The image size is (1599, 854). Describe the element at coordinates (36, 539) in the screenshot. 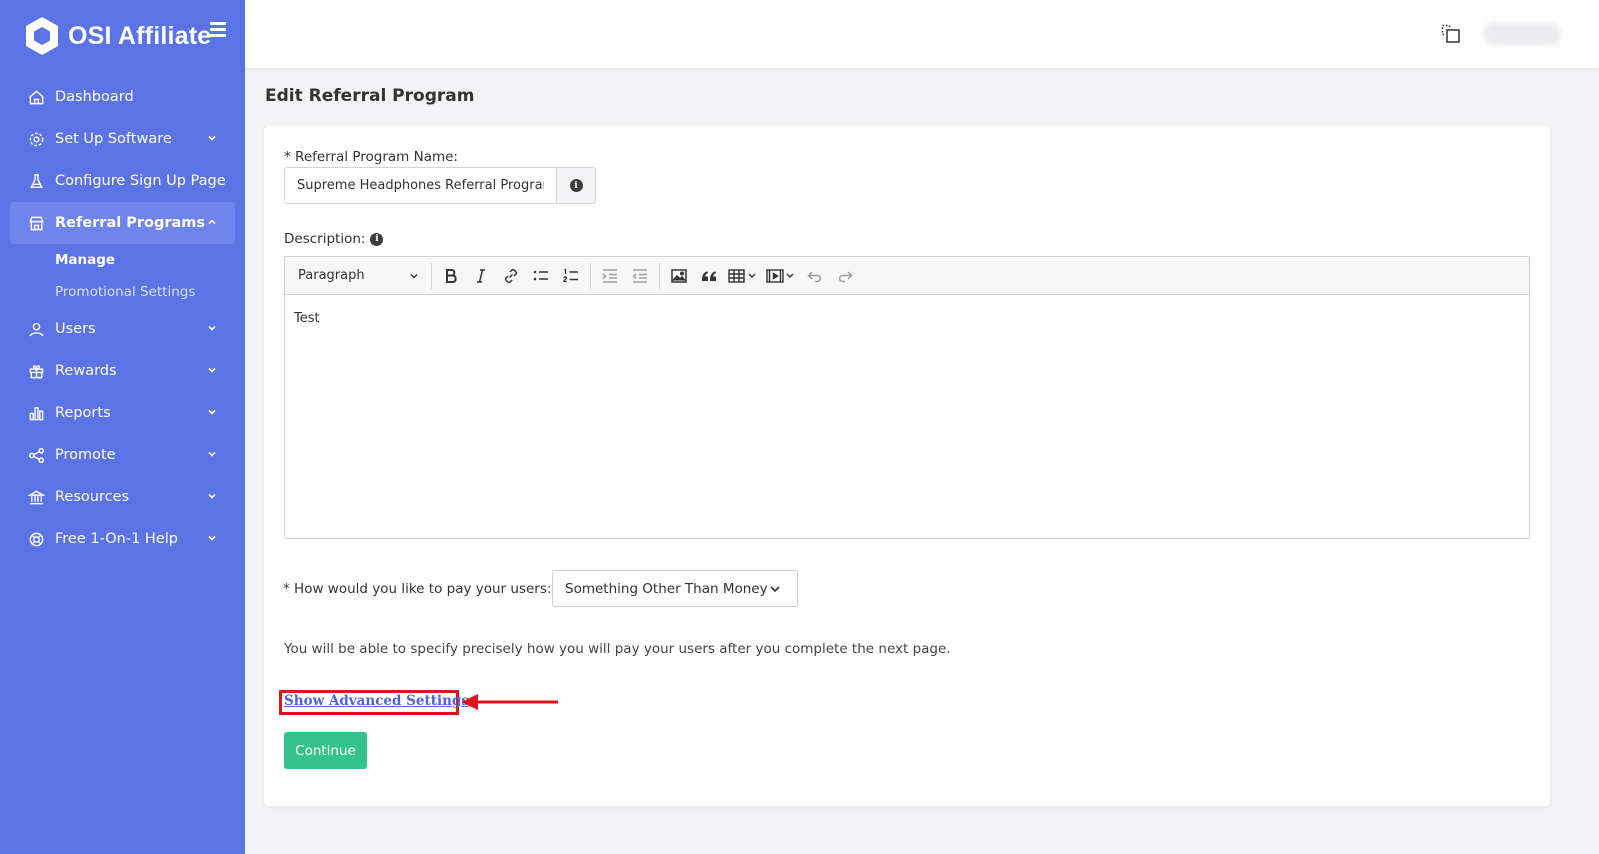

I see `lifebuoy-icon` at that location.